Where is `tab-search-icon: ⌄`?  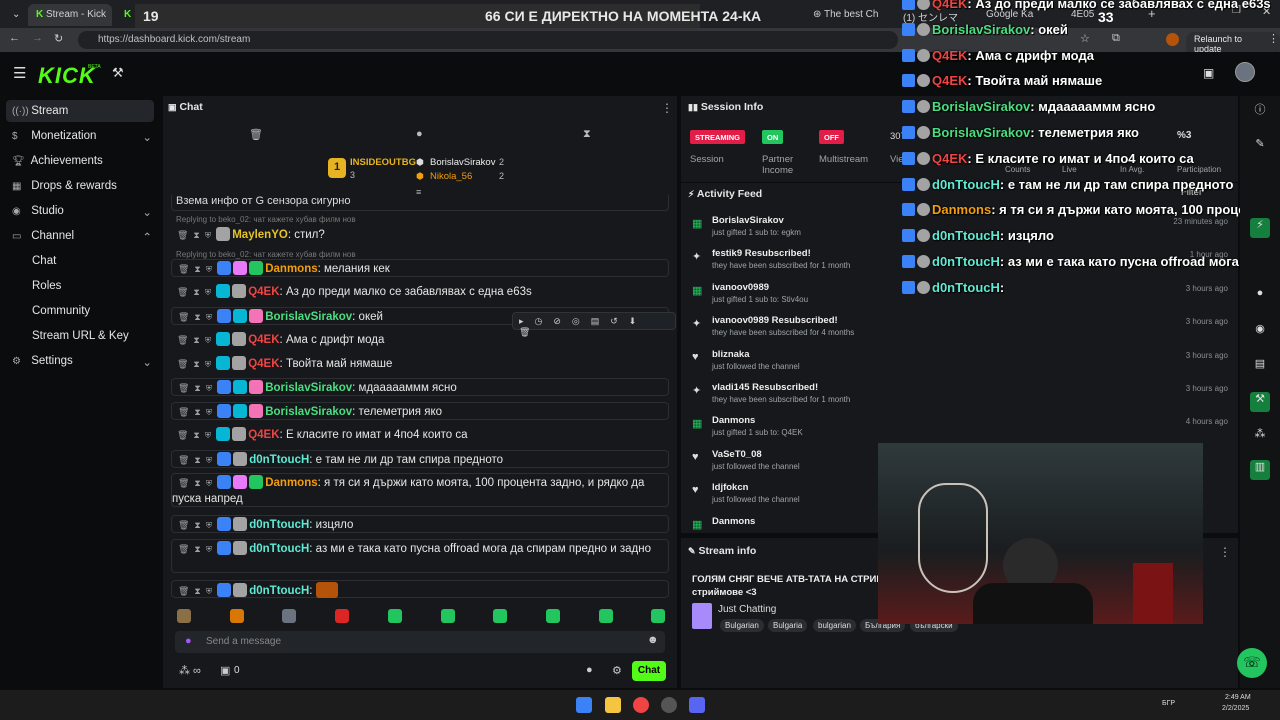
tab-search-icon: ⌄ is located at coordinates (13, 15).